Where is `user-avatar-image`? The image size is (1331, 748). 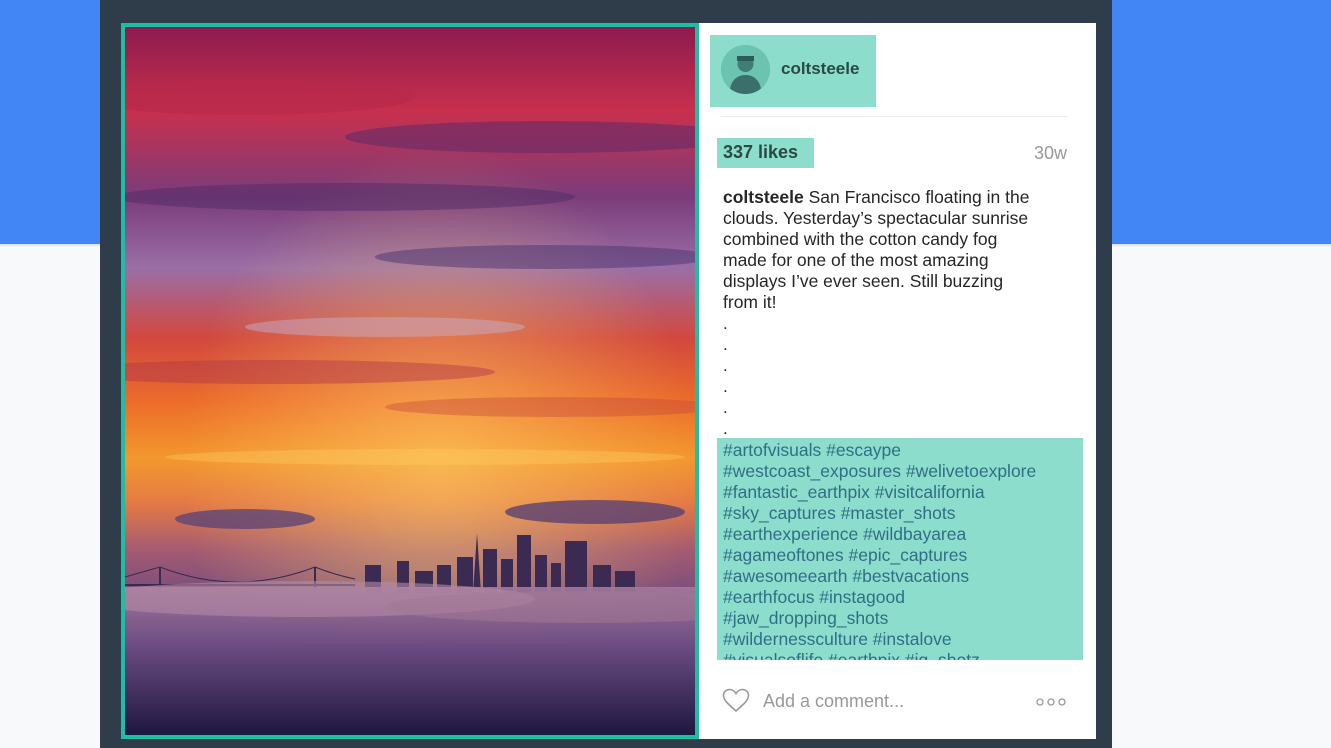
user-avatar-image is located at coordinates (745, 69).